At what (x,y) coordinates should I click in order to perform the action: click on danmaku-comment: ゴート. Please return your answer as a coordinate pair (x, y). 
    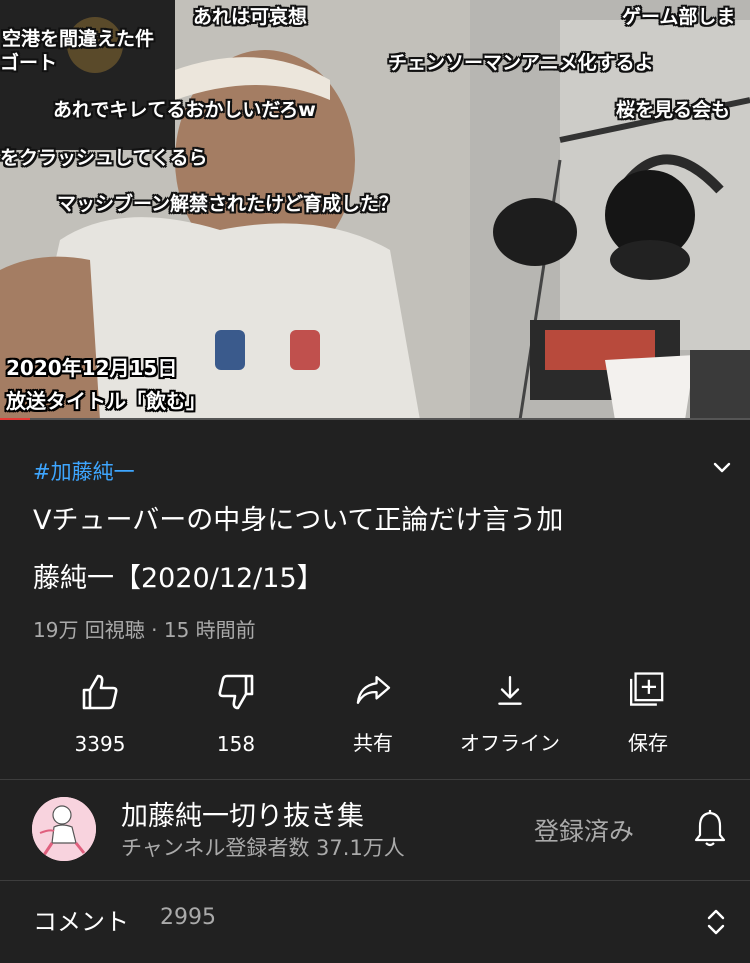
    Looking at the image, I should click on (29, 63).